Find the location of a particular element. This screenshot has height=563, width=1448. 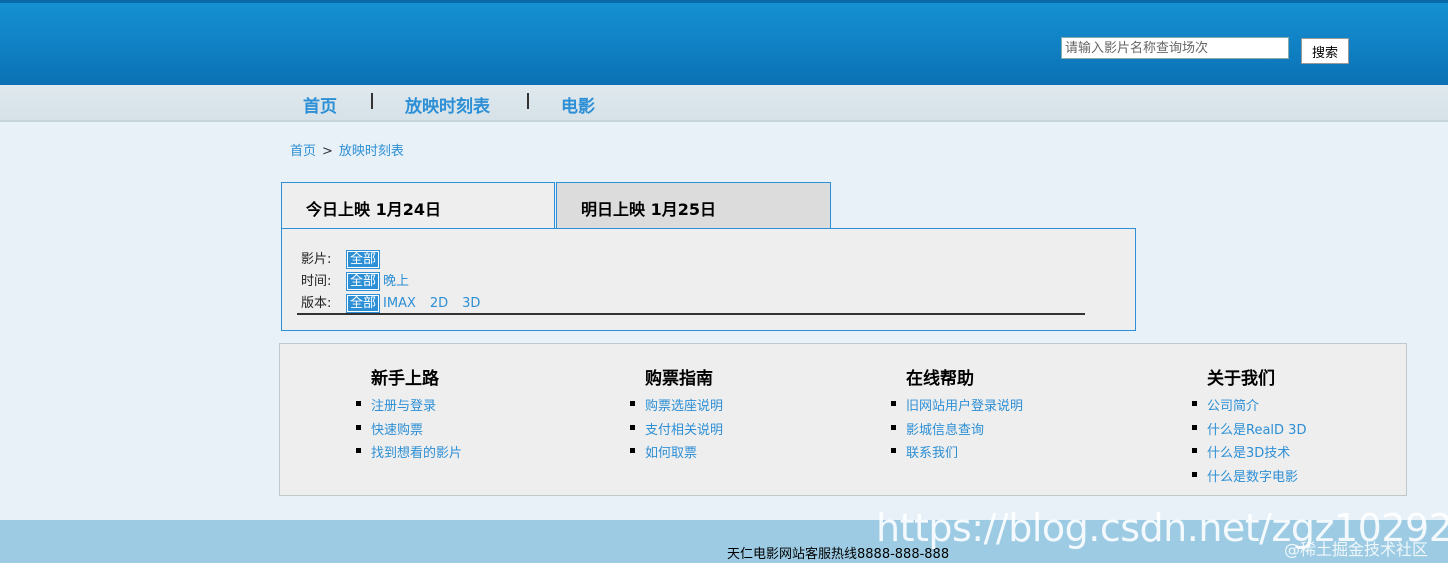

link-column-newbie: 新手上路 注册与登录 快速购票 找到想看的影片 is located at coordinates (409, 415).